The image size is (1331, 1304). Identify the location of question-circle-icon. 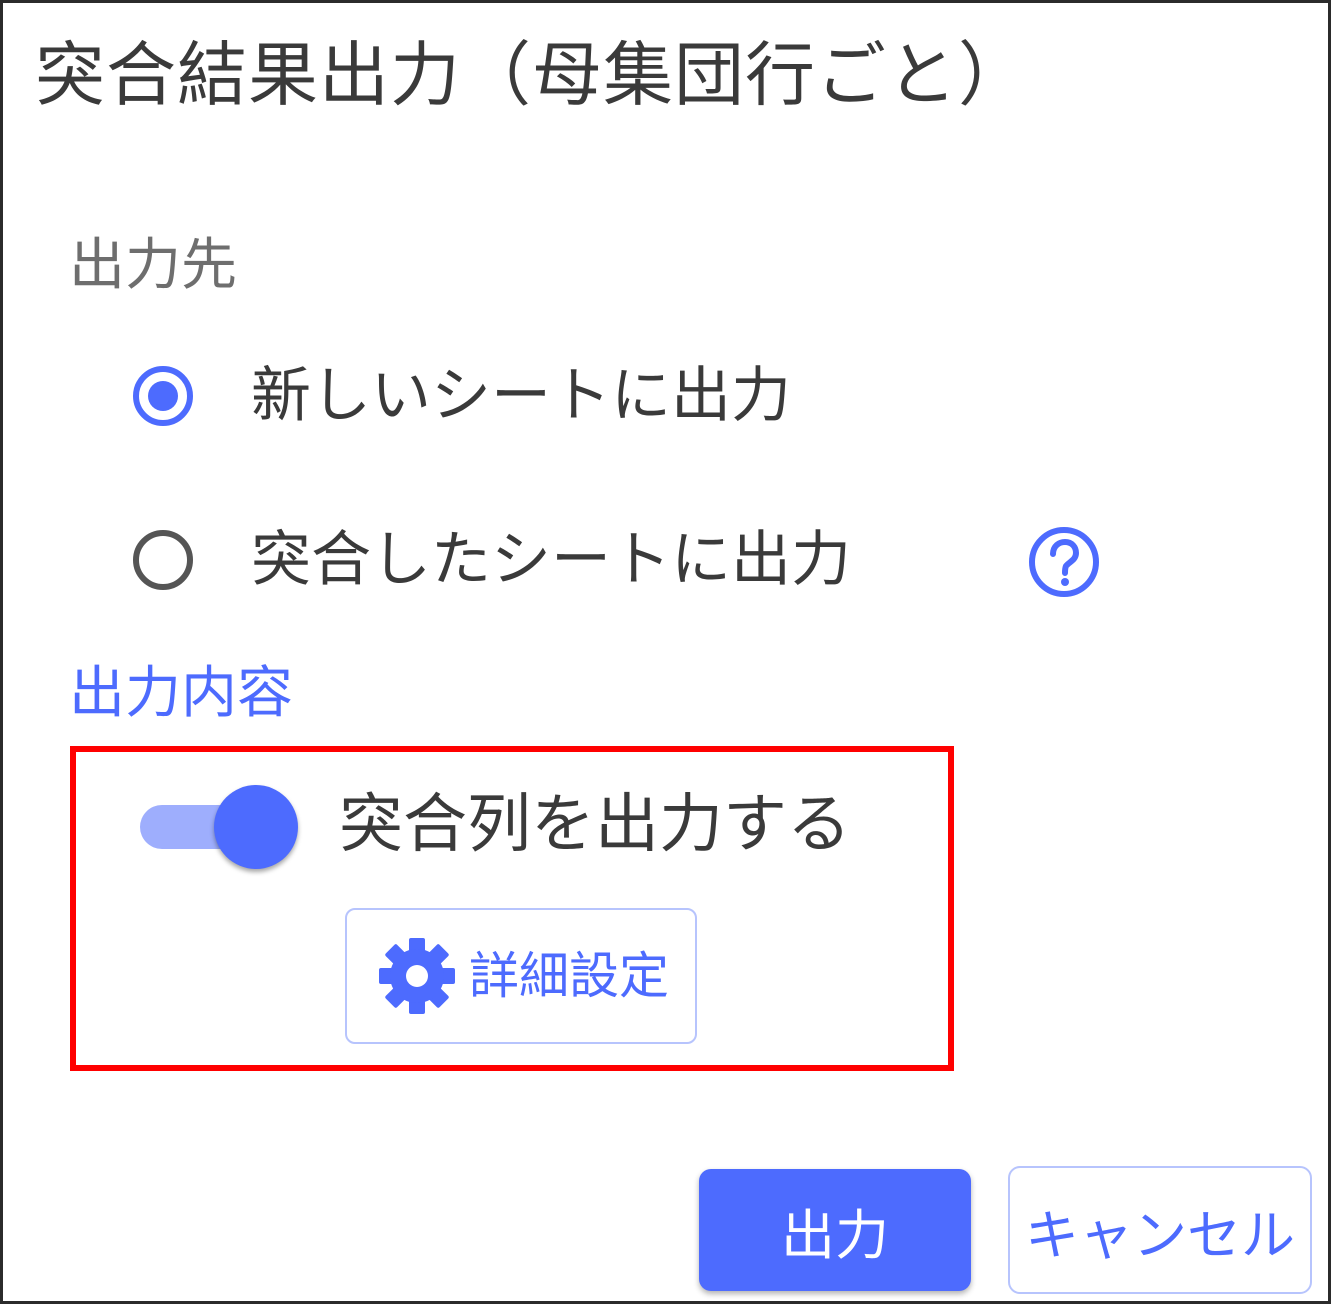
(1064, 562).